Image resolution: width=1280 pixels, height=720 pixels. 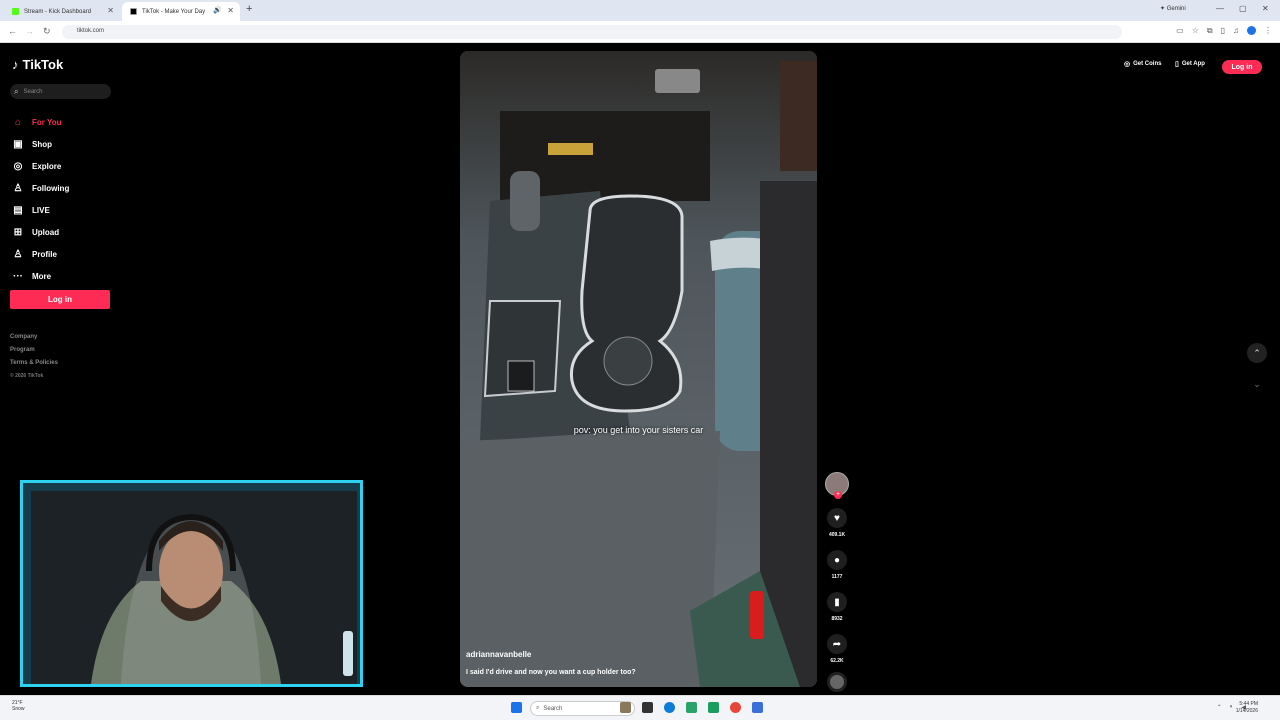 What do you see at coordinates (592, 32) in the screenshot?
I see `address-bar: tiktok.com` at bounding box center [592, 32].